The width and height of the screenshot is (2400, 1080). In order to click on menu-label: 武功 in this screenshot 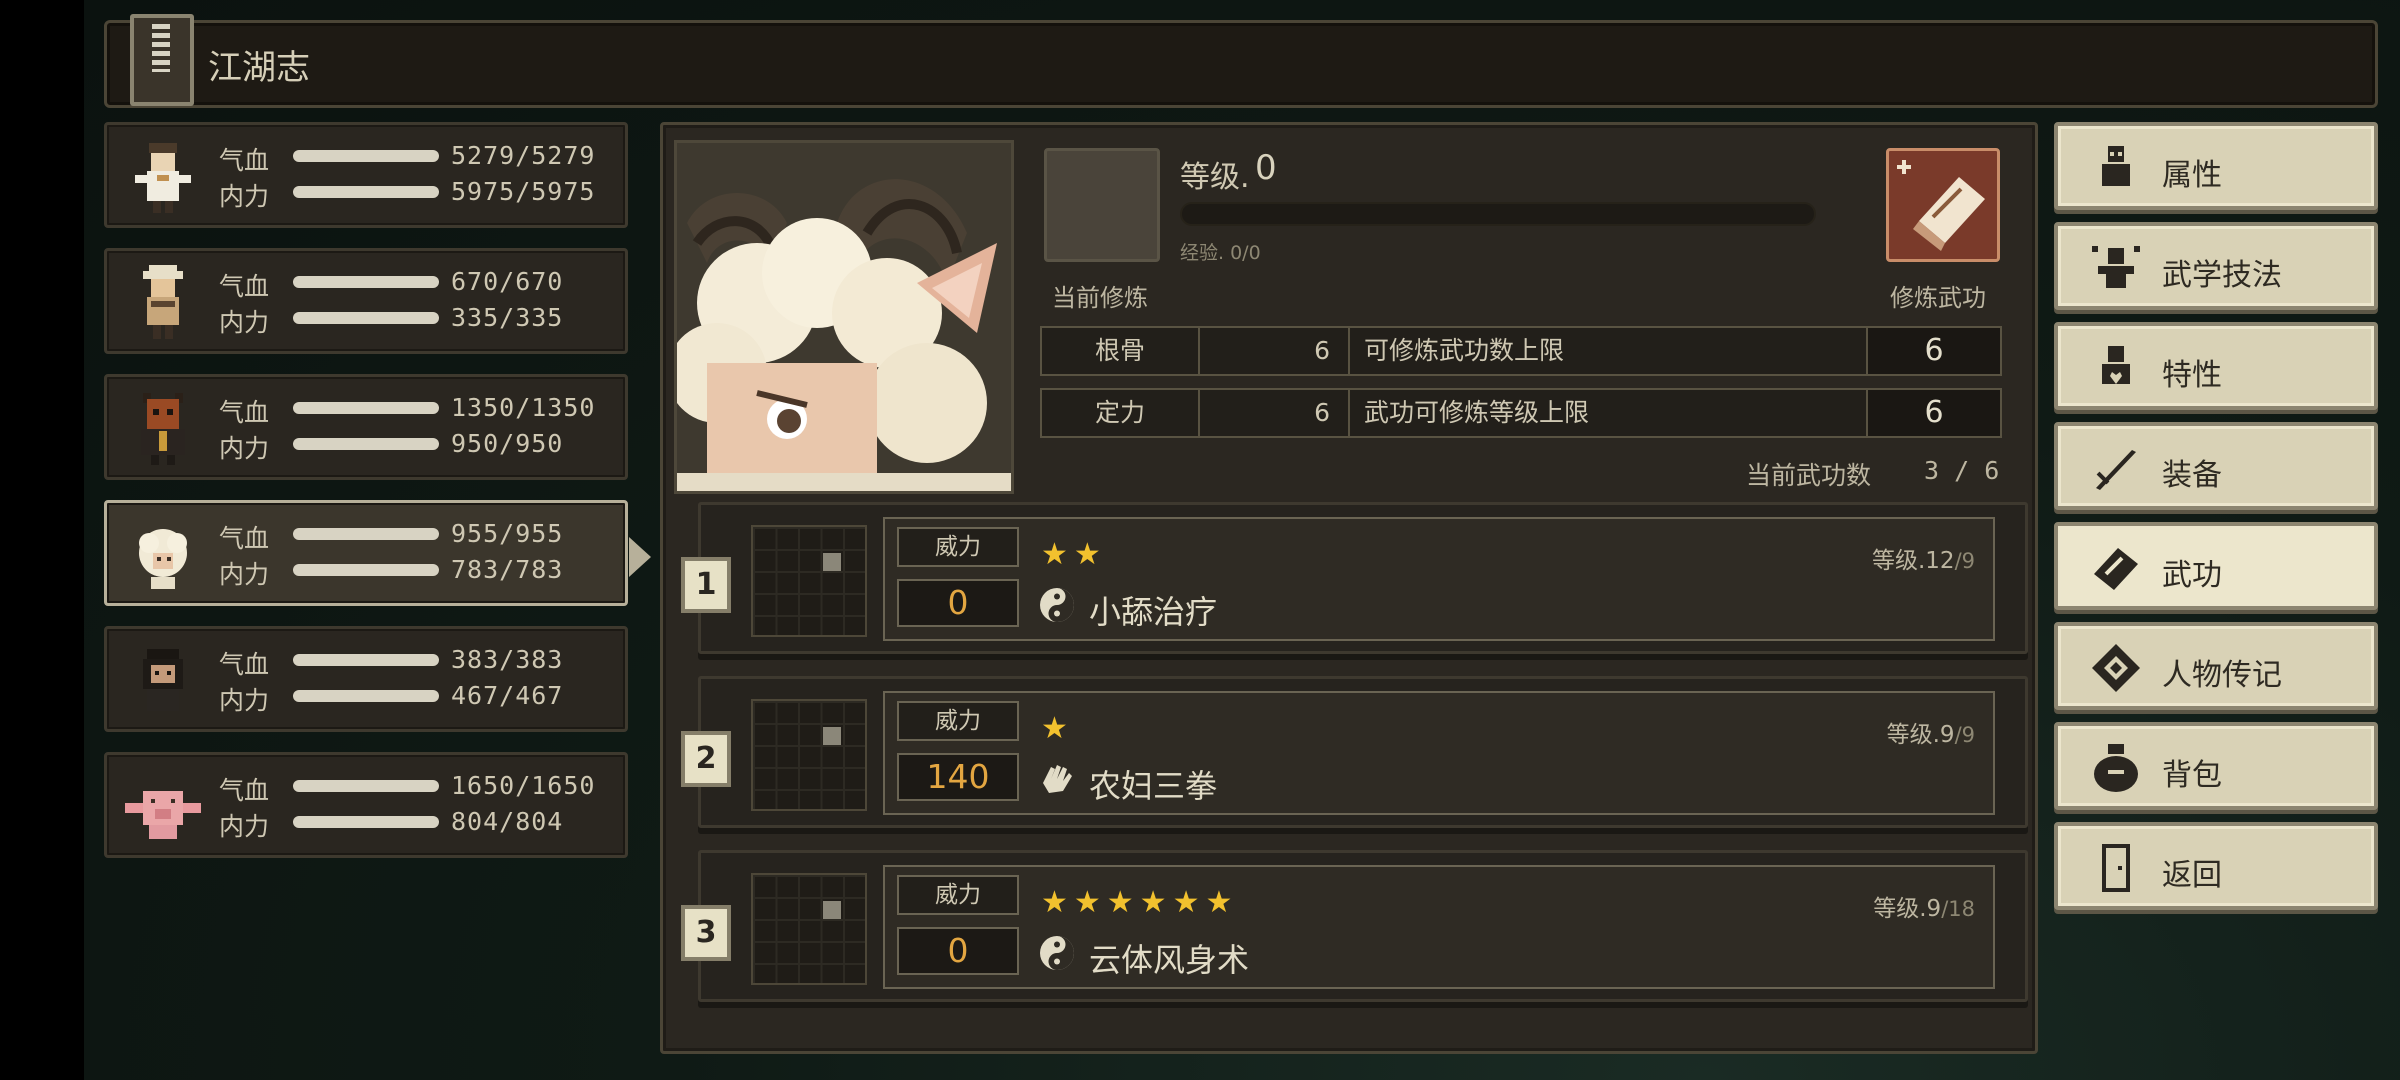, I will do `click(2192, 575)`.